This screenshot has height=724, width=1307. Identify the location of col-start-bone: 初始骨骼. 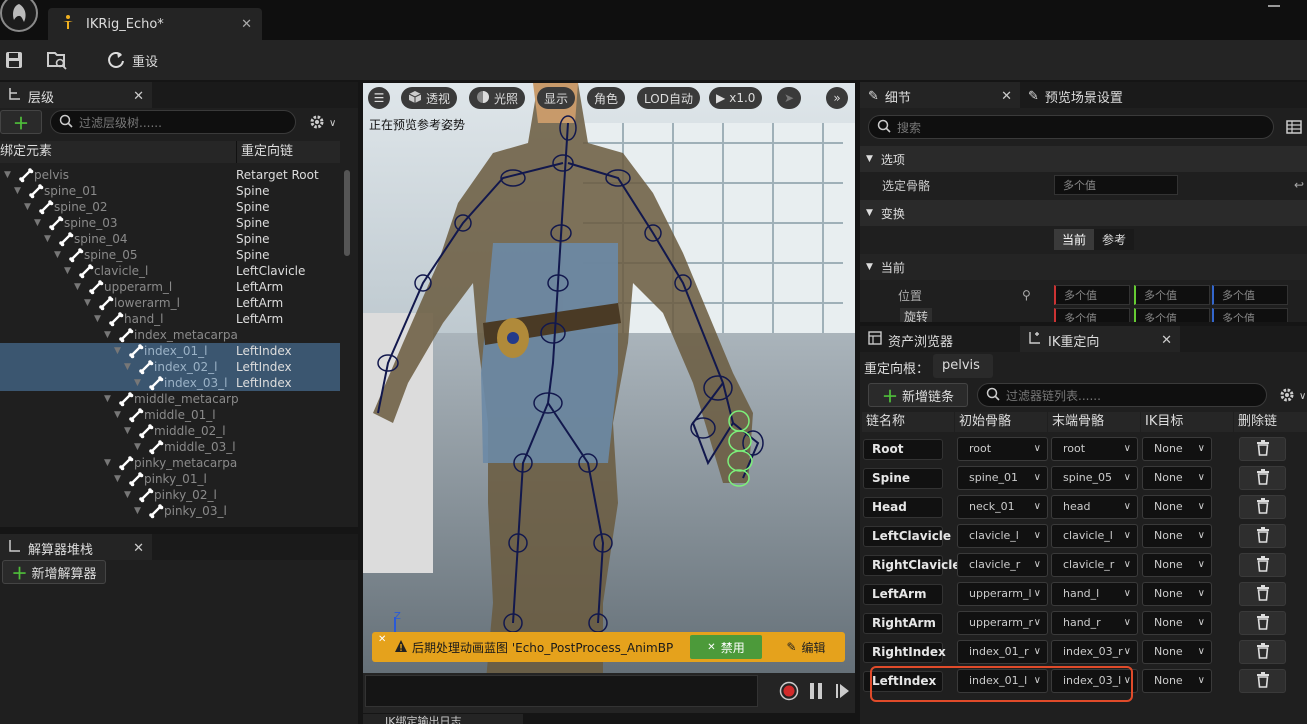
(1001, 422).